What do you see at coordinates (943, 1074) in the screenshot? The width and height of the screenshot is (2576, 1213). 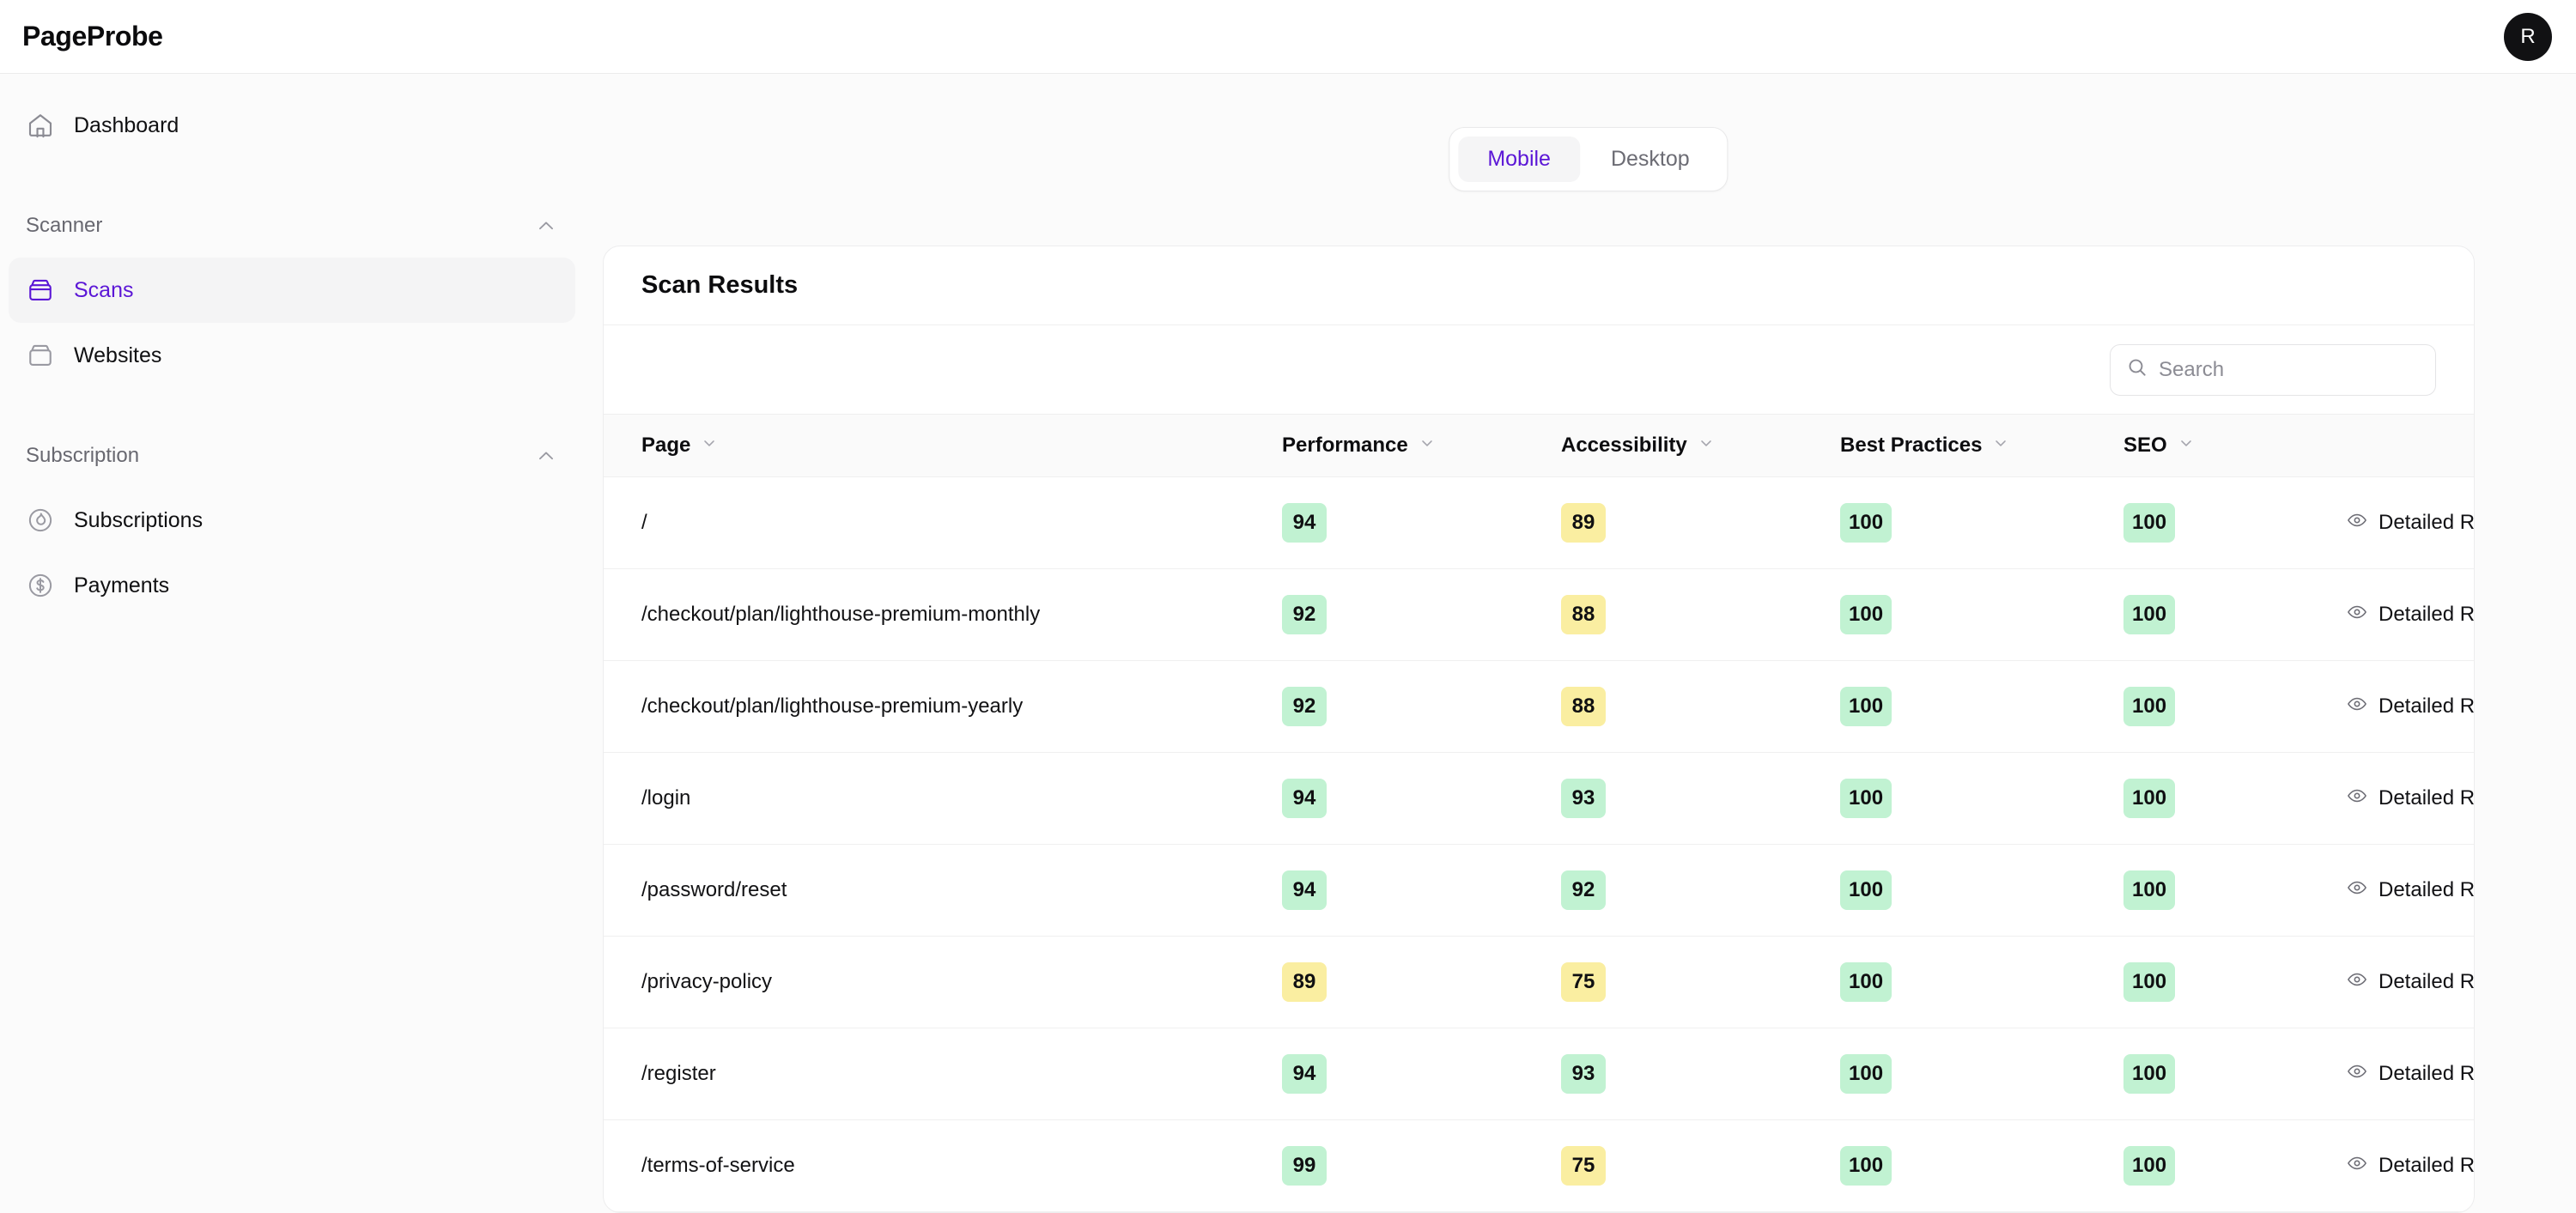 I see `cell-page: /register` at bounding box center [943, 1074].